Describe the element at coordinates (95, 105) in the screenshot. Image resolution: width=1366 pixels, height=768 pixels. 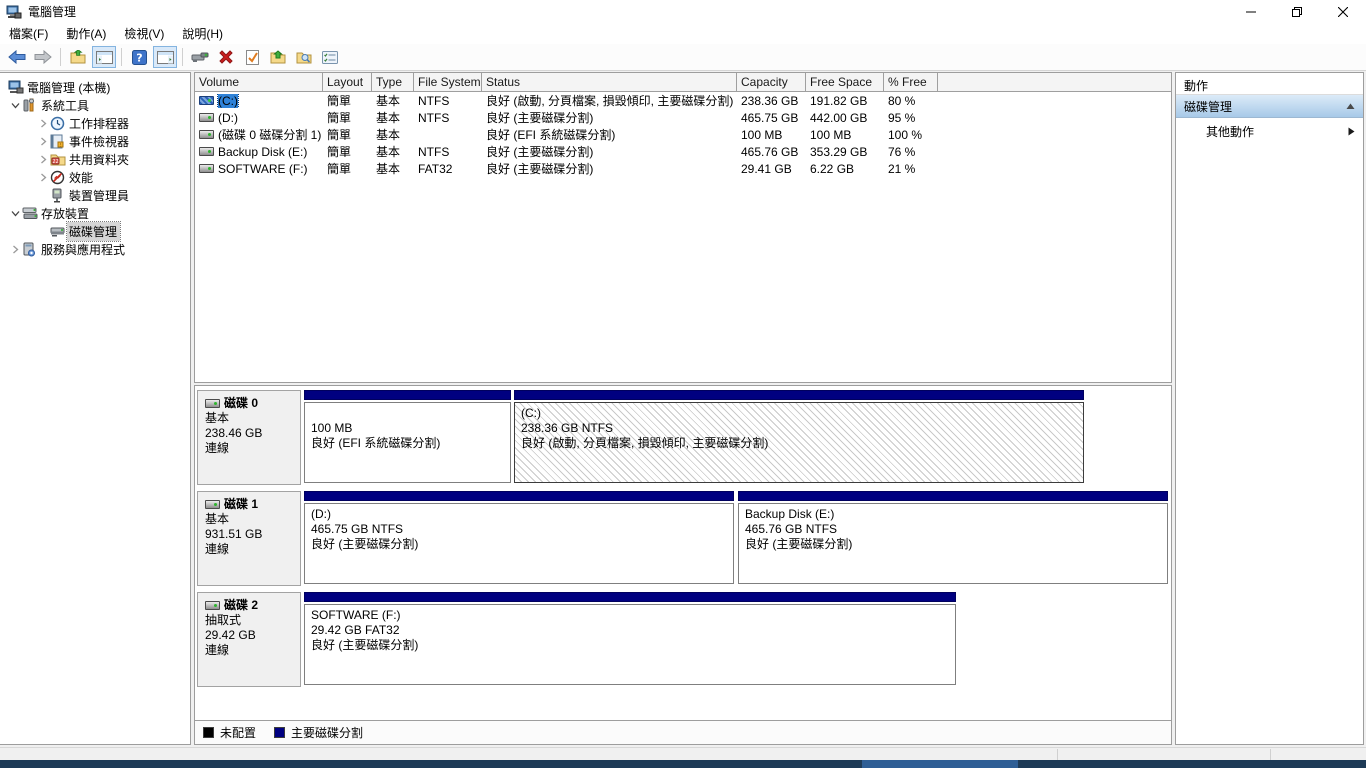
I see `sidebar-item-system-tools: 系統工具` at that location.